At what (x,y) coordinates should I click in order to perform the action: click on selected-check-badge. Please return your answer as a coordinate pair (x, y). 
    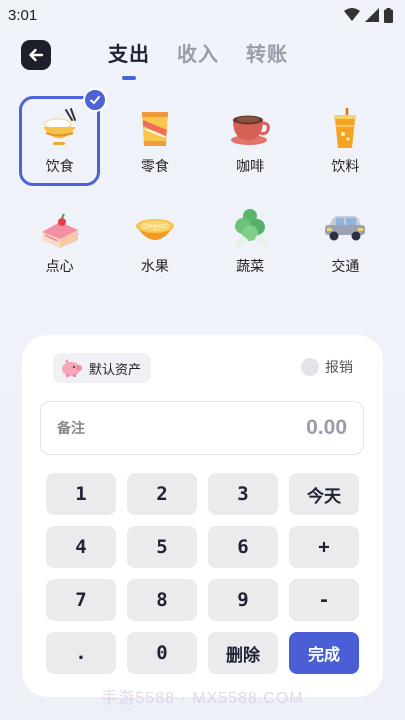
    Looking at the image, I should click on (95, 100).